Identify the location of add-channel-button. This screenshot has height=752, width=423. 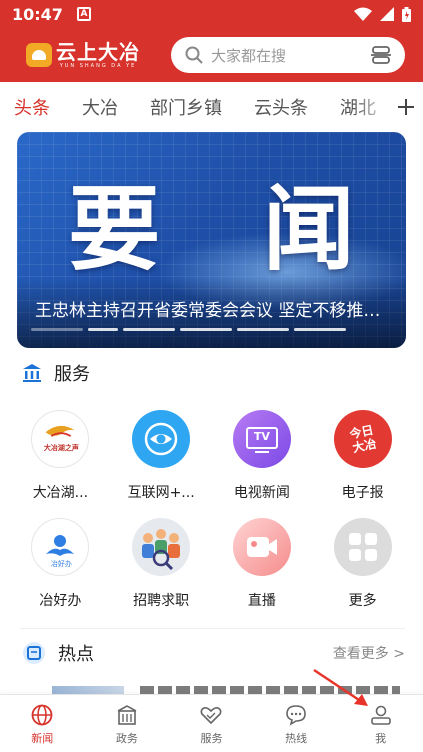
(406, 107).